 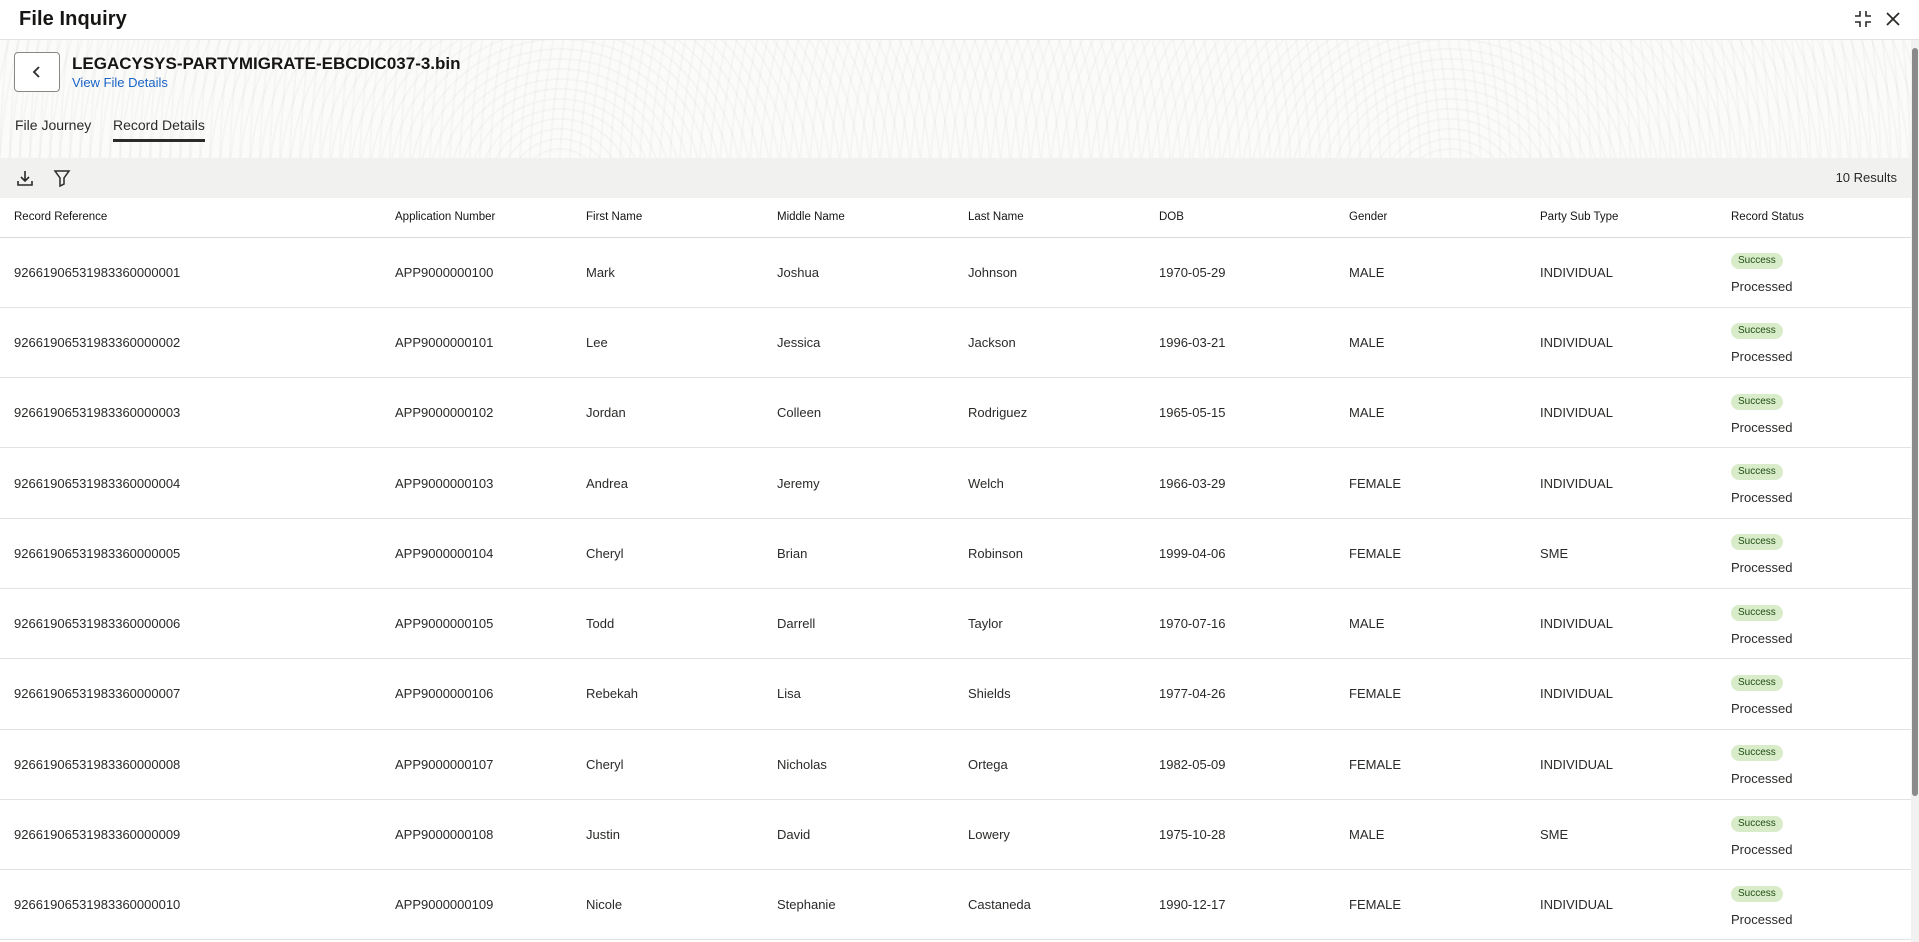 What do you see at coordinates (1049, 694) in the screenshot?
I see `last-name-cell: Shields` at bounding box center [1049, 694].